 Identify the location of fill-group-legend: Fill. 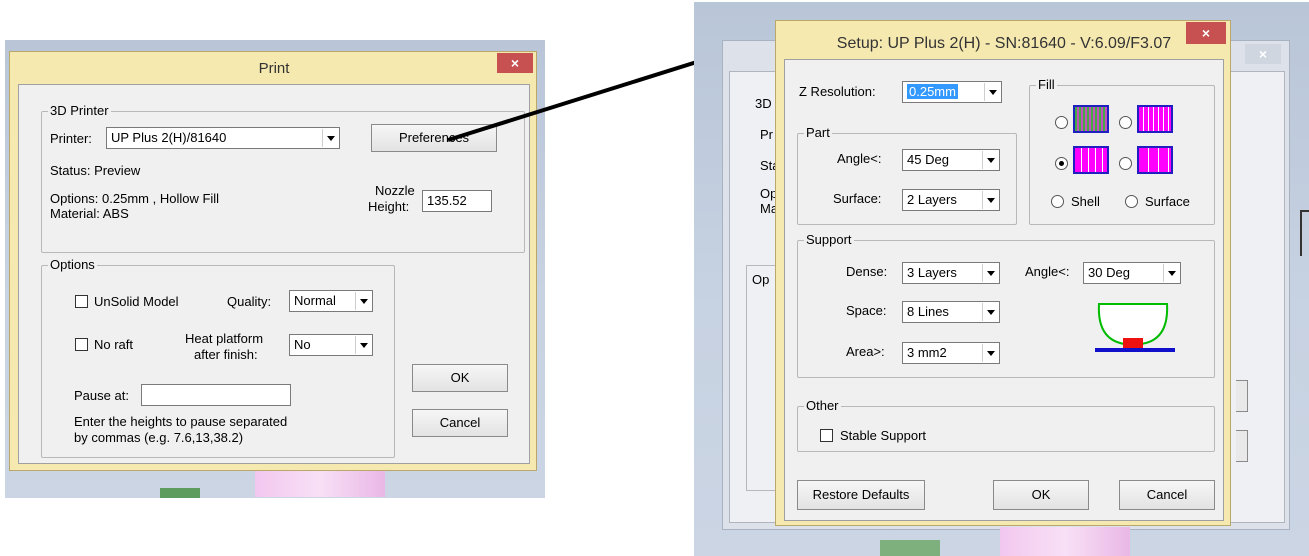
(1046, 85).